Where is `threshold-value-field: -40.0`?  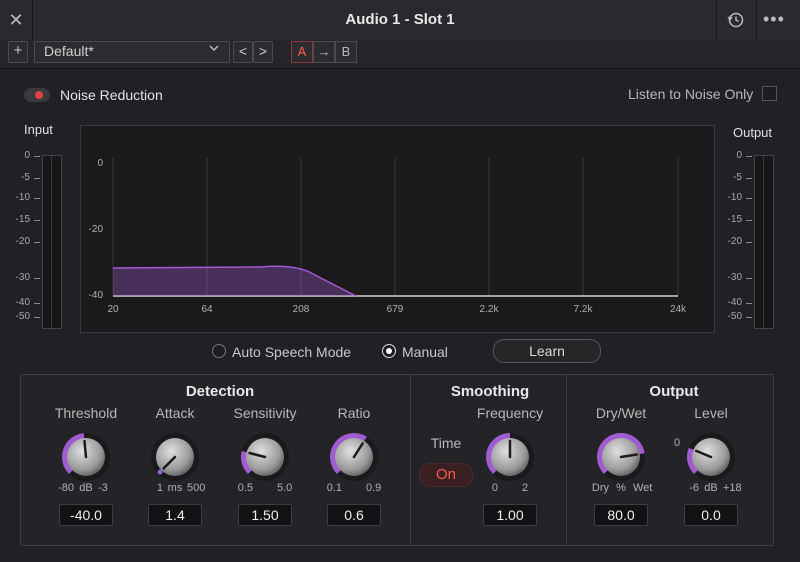 threshold-value-field: -40.0 is located at coordinates (86, 515).